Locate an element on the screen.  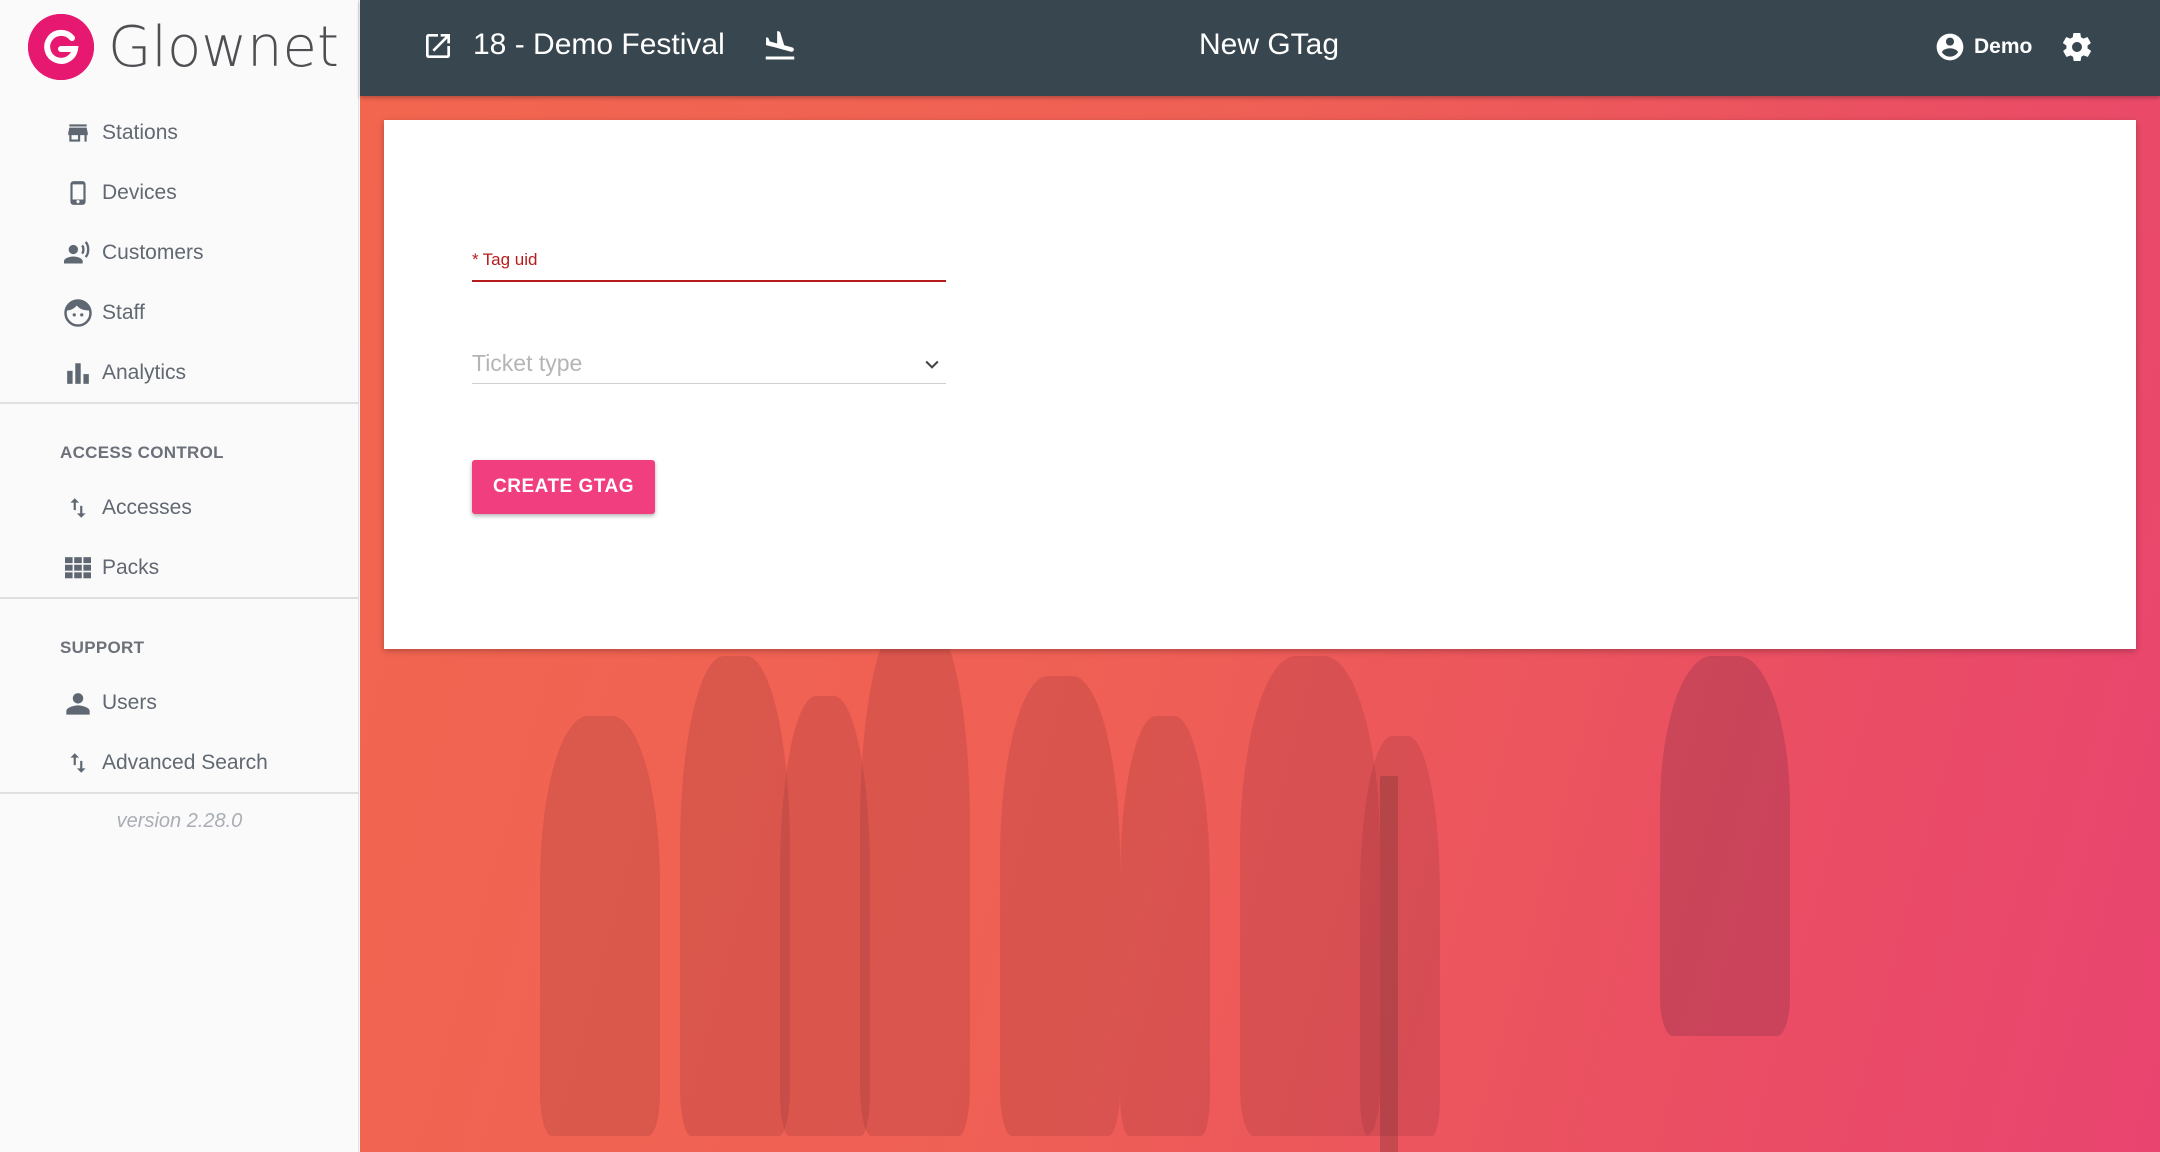
face-icon is located at coordinates (78, 313).